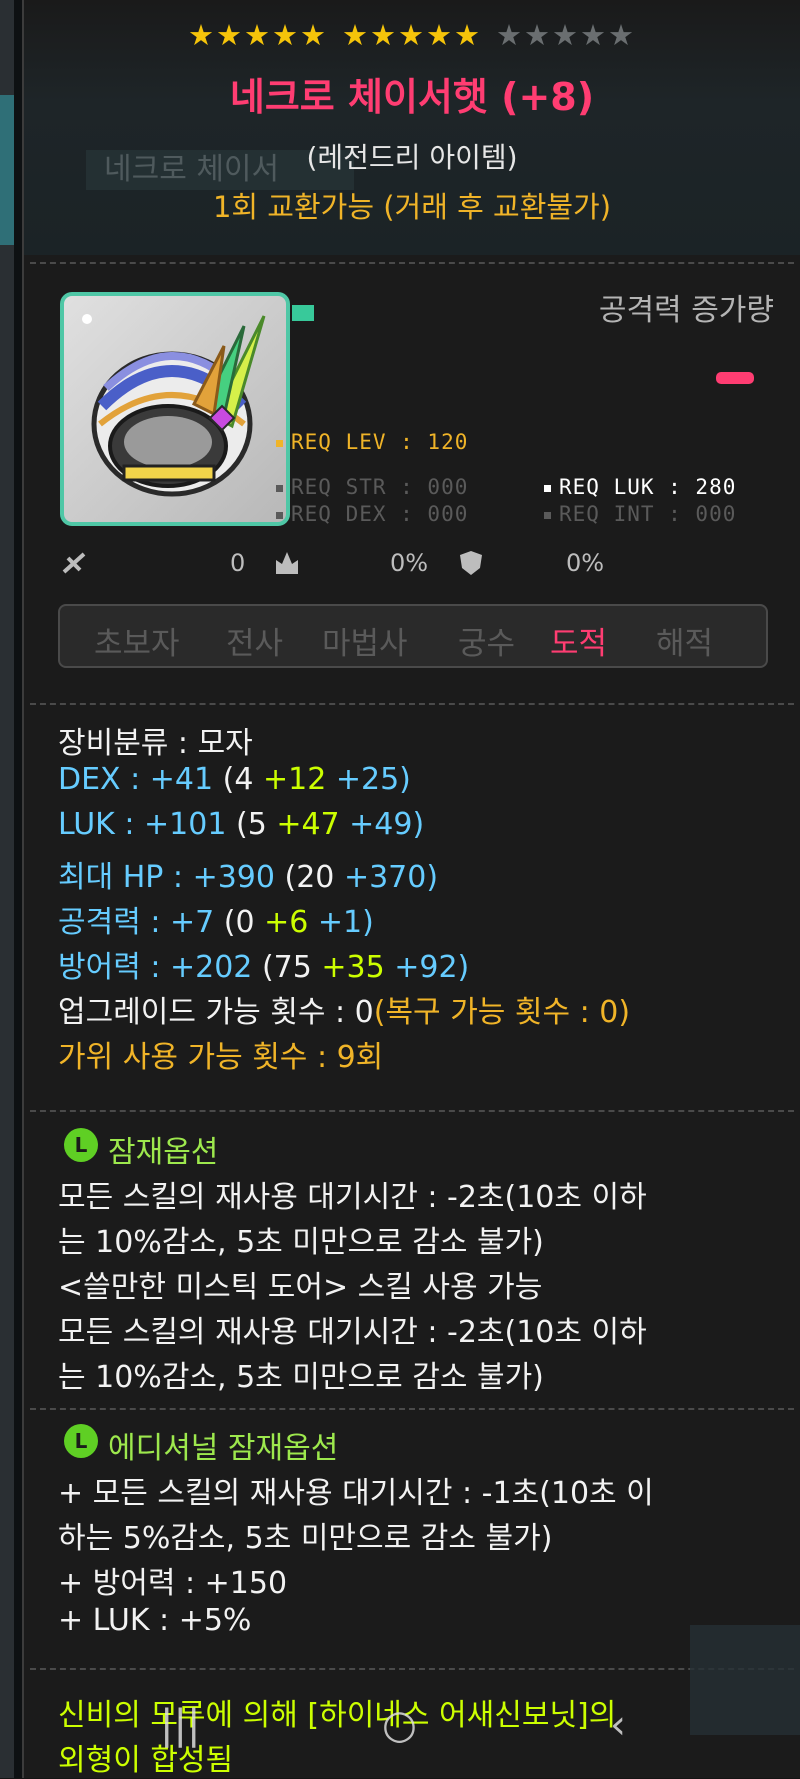 This screenshot has height=1779, width=800. I want to click on item-grade: (레전드리 아이템), so click(412, 157).